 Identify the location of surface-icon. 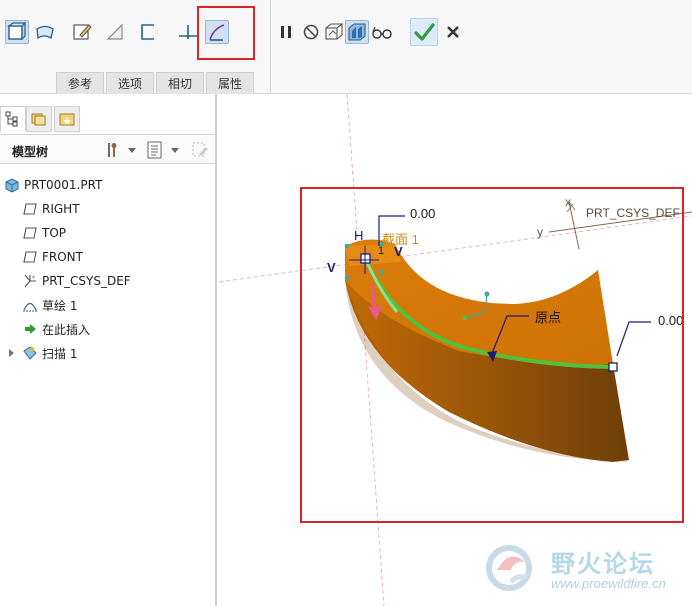
(45, 32).